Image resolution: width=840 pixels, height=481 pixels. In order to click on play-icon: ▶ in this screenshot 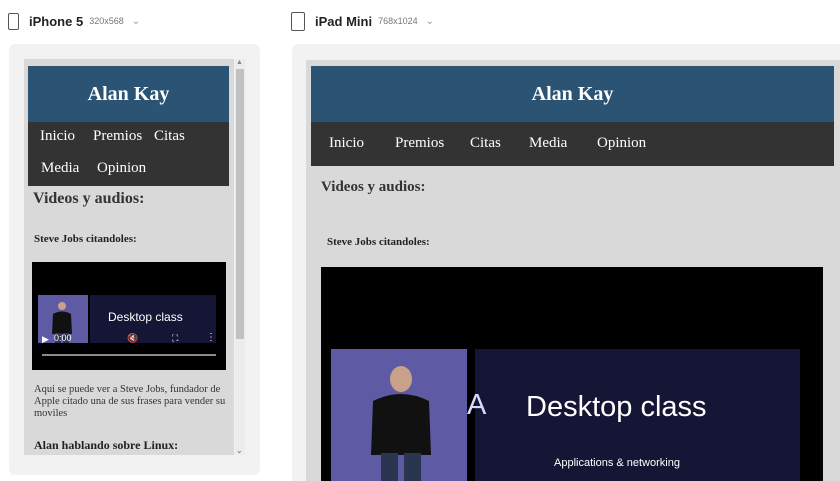, I will do `click(45, 339)`.